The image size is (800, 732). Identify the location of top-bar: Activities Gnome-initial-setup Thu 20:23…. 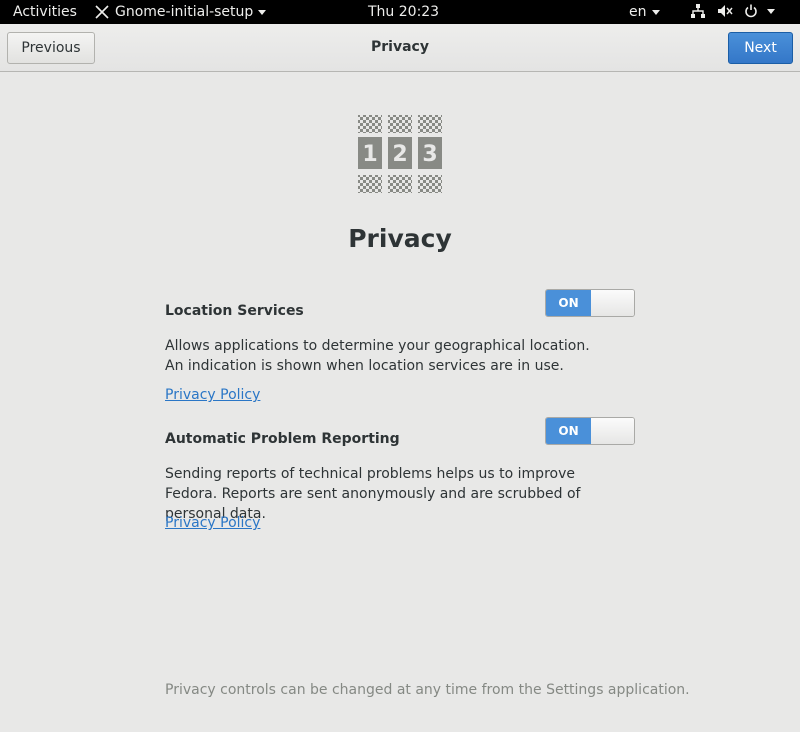
(400, 12).